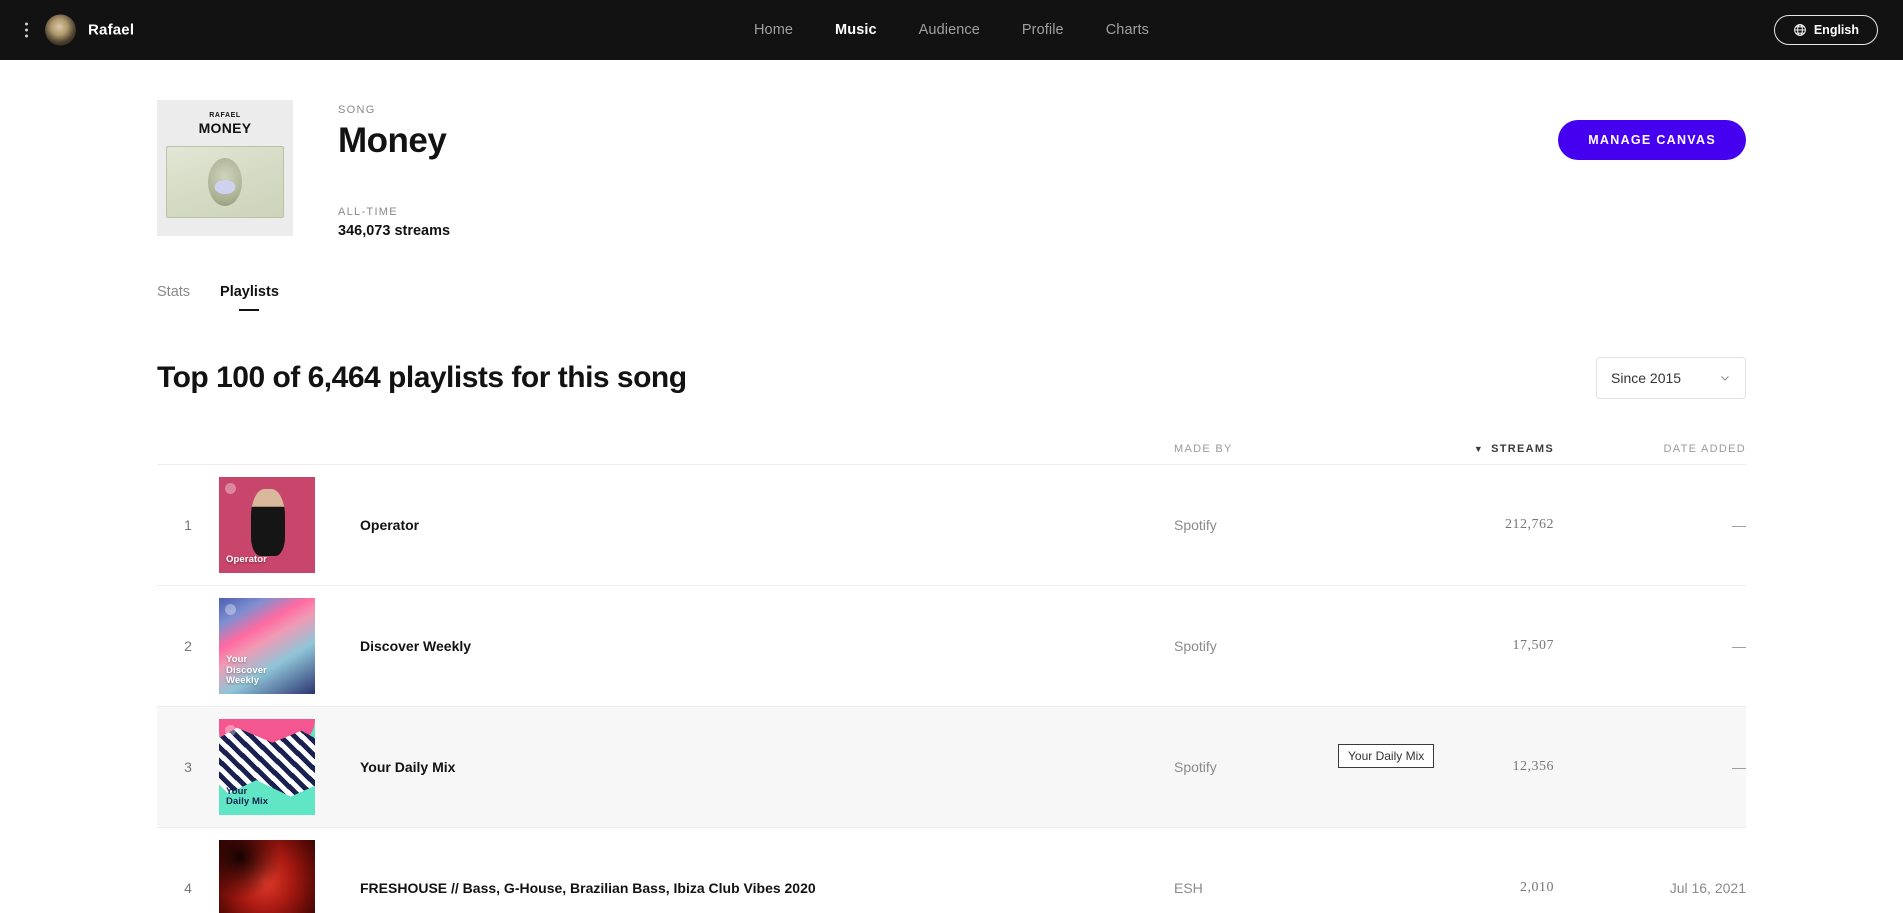  Describe the element at coordinates (368, 212) in the screenshot. I see `alltime-label: ALL-TIME` at that location.